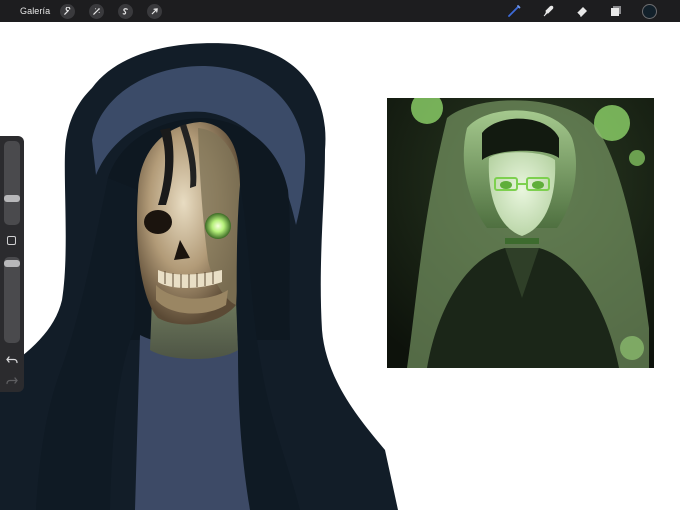  Describe the element at coordinates (548, 11) in the screenshot. I see `smudge-icon` at that location.